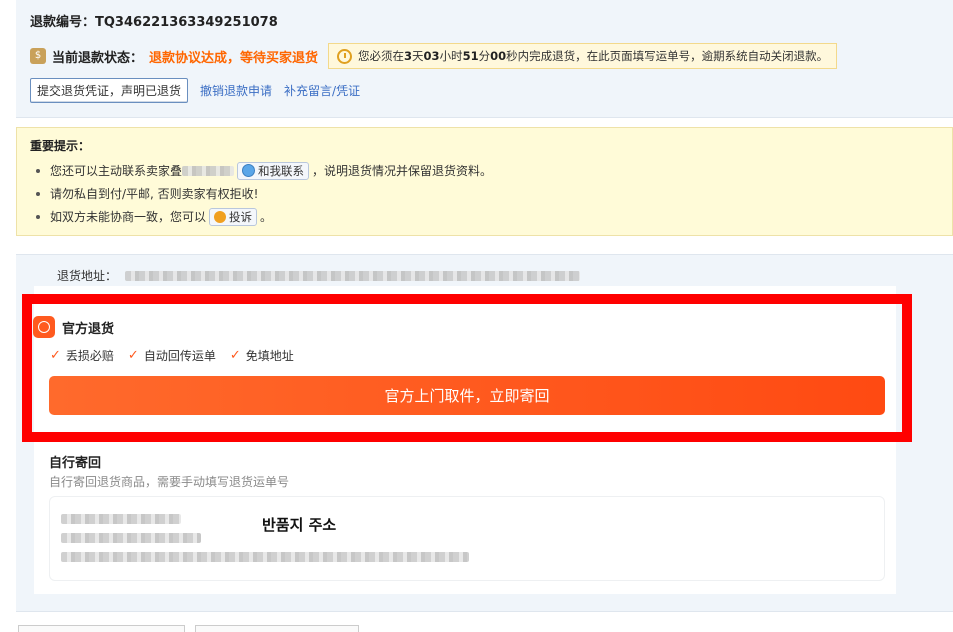 The image size is (953, 632). What do you see at coordinates (63, 22) in the screenshot?
I see `refund-number-label: 退款编号：` at bounding box center [63, 22].